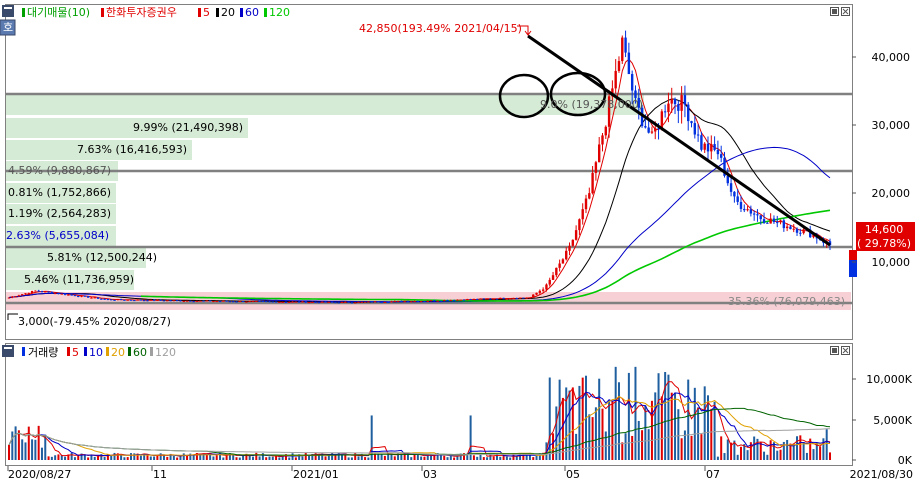 Image resolution: width=915 pixels, height=483 pixels. I want to click on volume-profile-label: 4.59% (9,880,867), so click(59, 170).